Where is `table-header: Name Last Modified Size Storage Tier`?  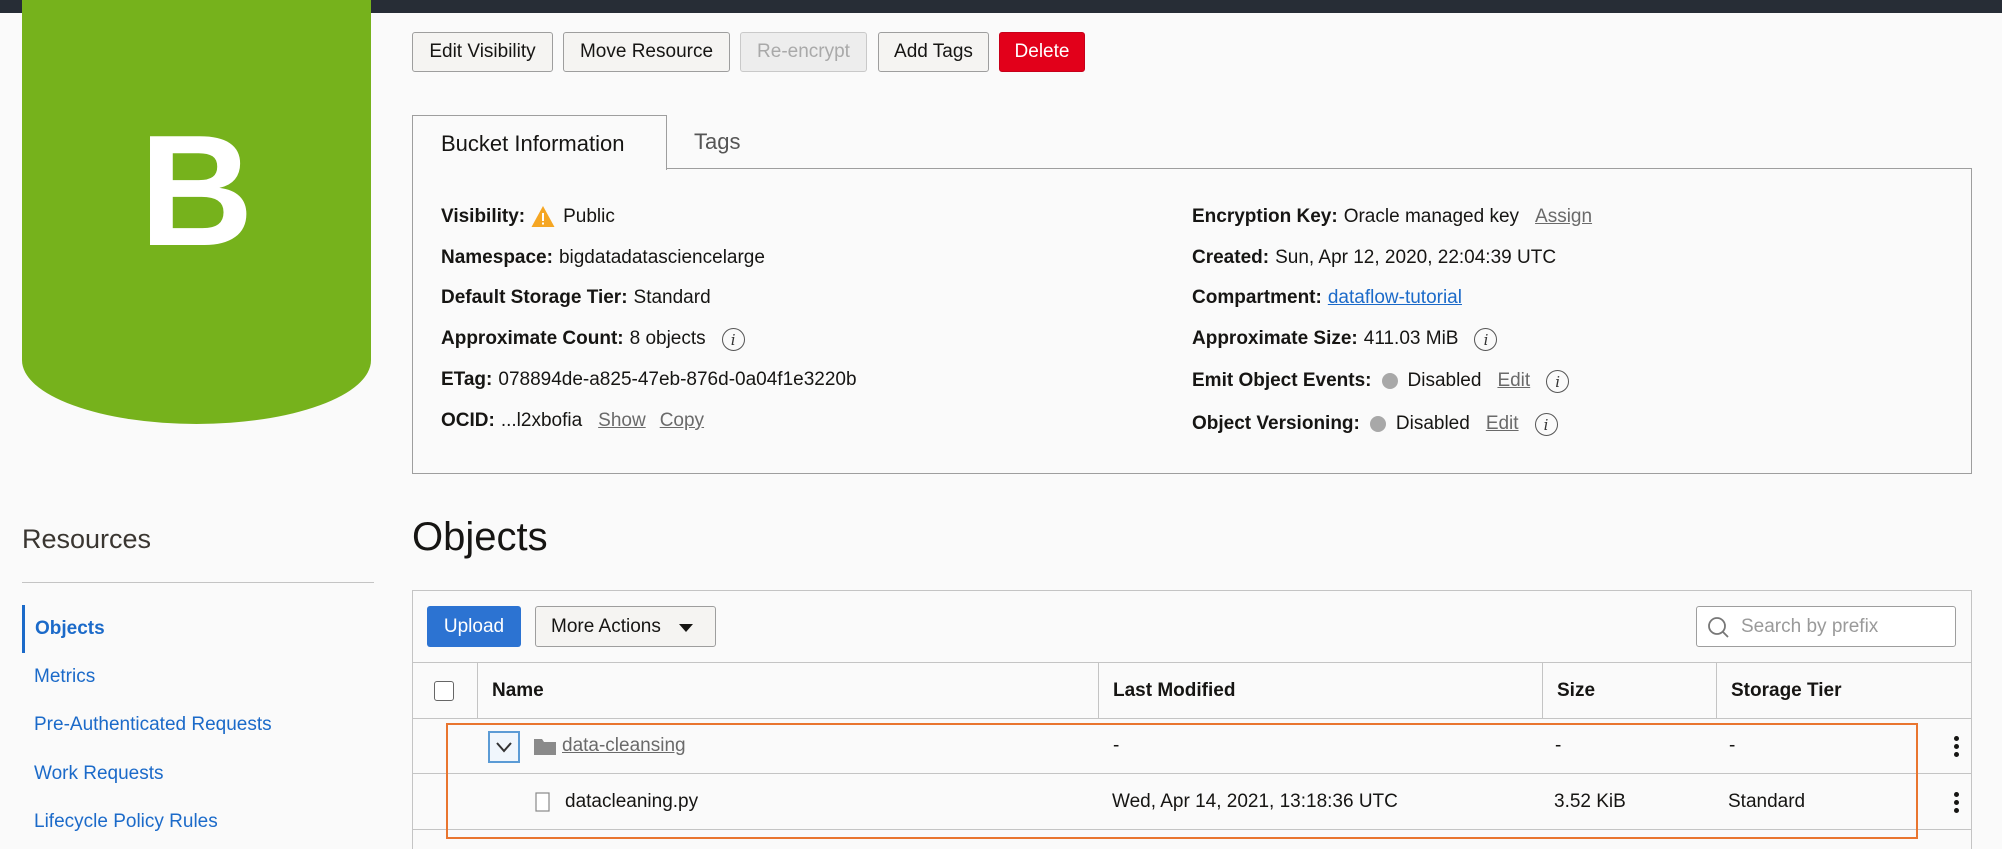
table-header: Name Last Modified Size Storage Tier is located at coordinates (1192, 690).